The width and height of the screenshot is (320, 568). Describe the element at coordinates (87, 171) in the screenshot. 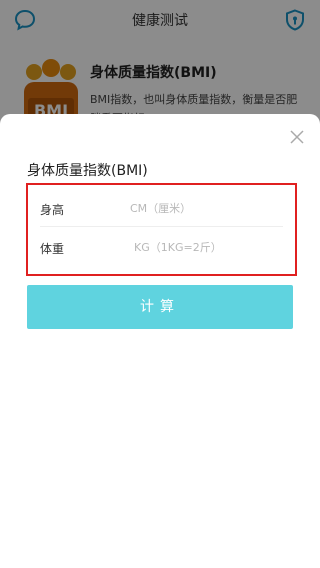

I see `sheet-title: 身体质量指数(BMI)` at that location.